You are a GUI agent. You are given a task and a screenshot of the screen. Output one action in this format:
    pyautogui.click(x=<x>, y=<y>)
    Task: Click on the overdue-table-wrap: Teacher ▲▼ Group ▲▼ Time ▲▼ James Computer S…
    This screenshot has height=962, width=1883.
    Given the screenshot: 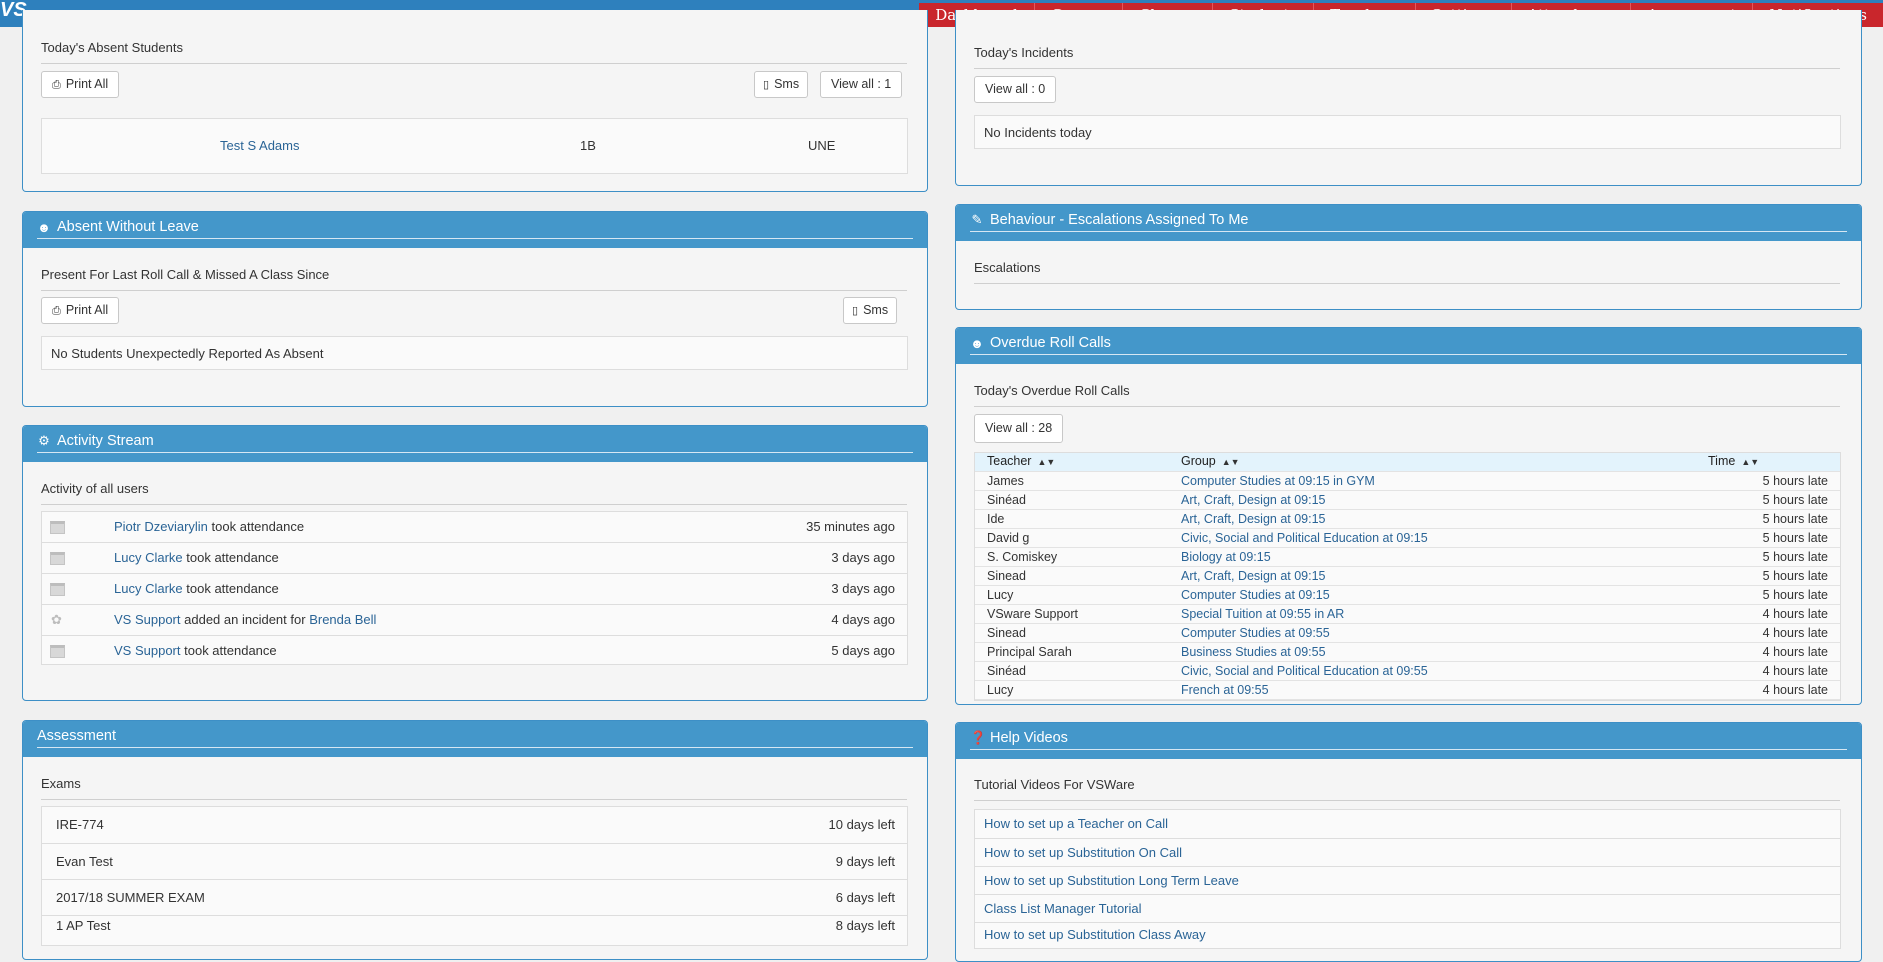 What is the action you would take?
    pyautogui.click(x=1407, y=576)
    